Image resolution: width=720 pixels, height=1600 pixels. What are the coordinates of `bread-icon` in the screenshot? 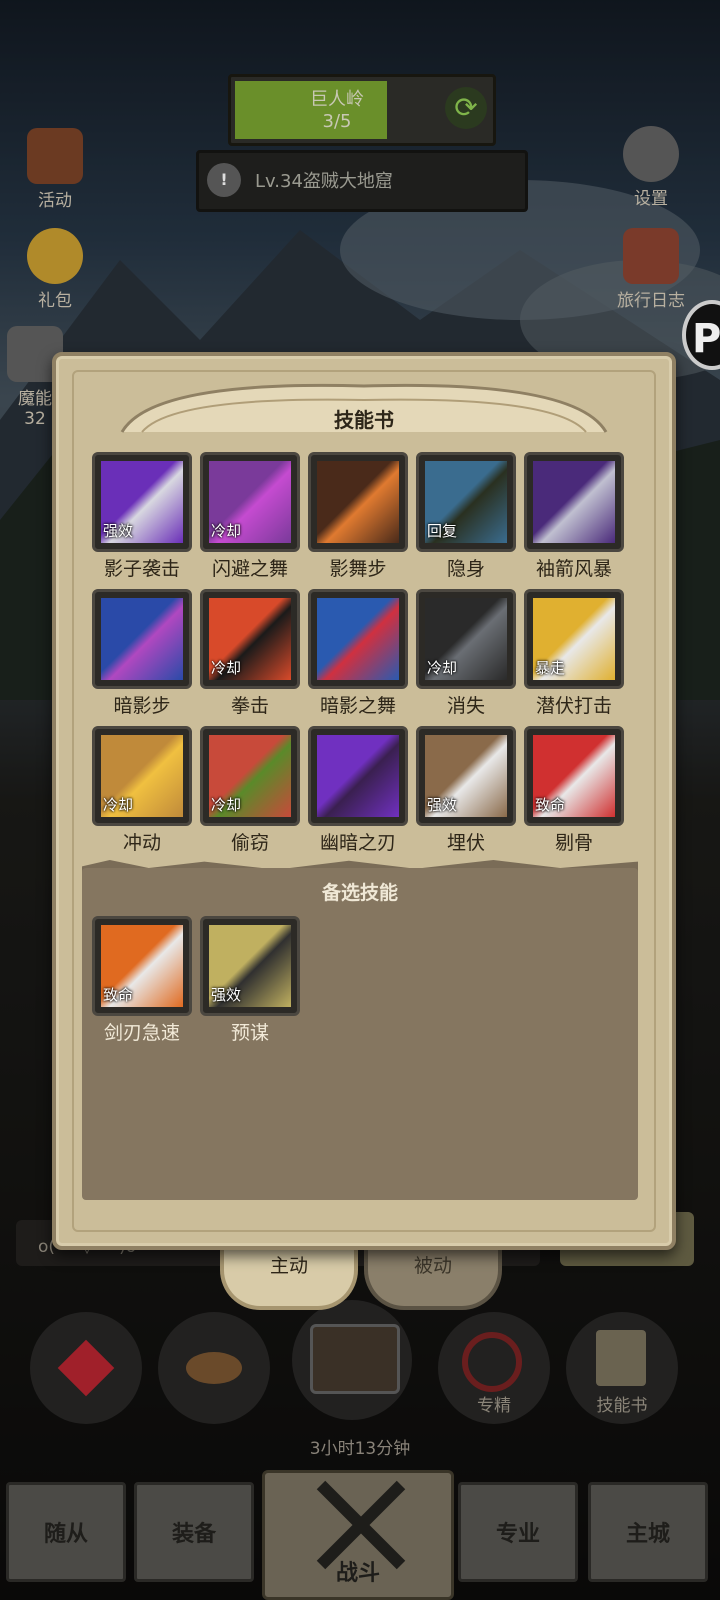 It's located at (214, 1368).